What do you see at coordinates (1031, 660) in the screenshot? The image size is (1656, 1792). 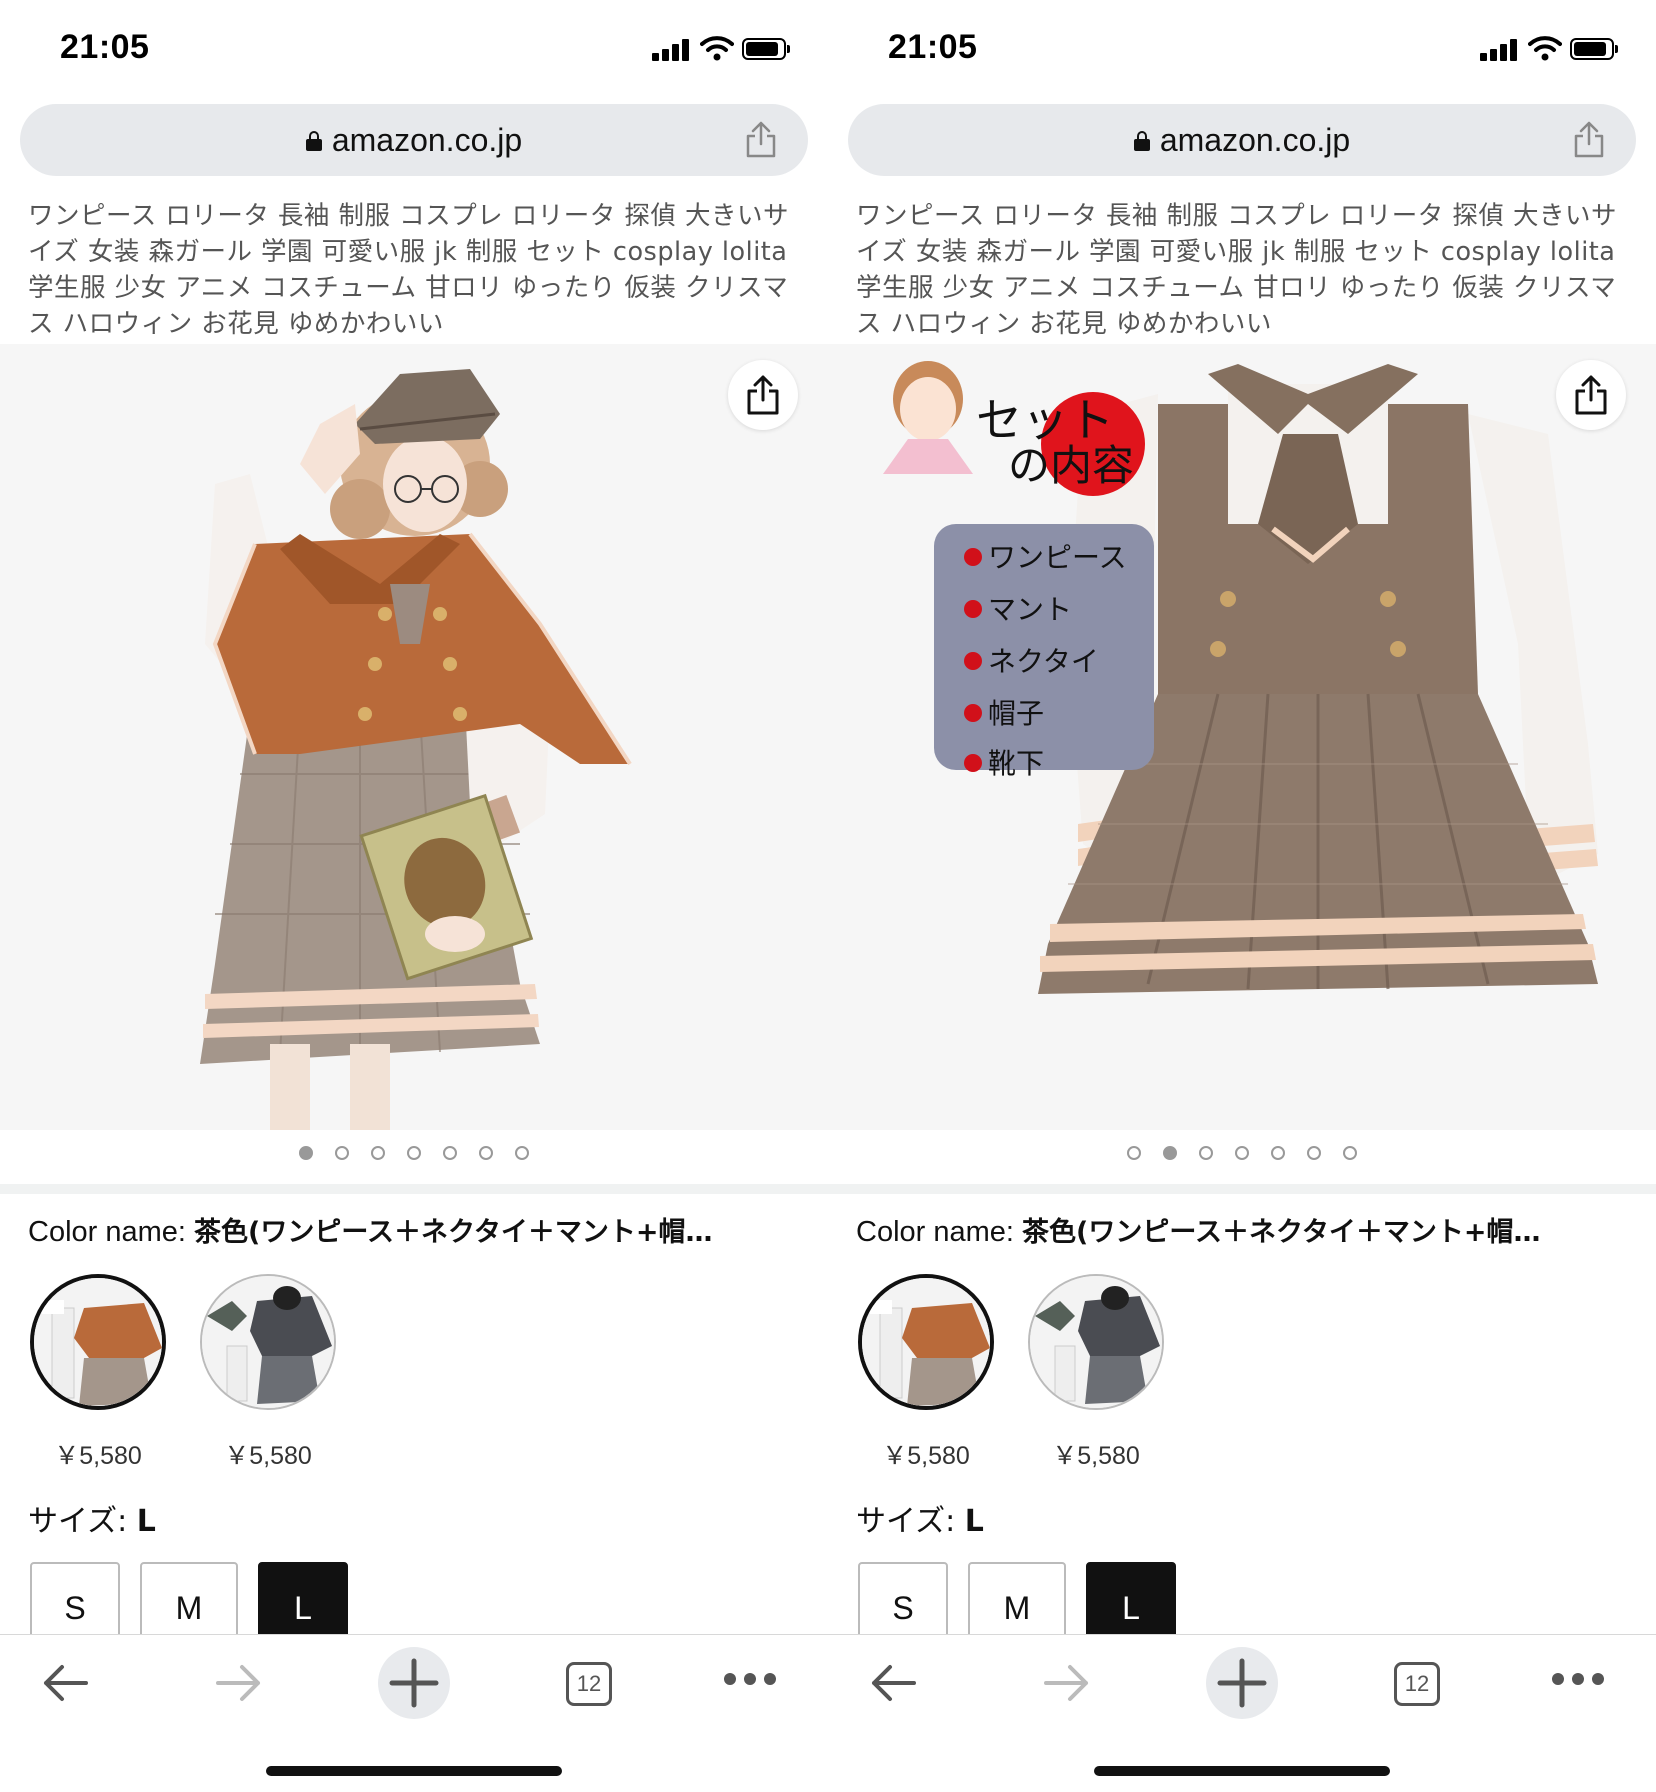 I see `set-item: ネクタイ` at bounding box center [1031, 660].